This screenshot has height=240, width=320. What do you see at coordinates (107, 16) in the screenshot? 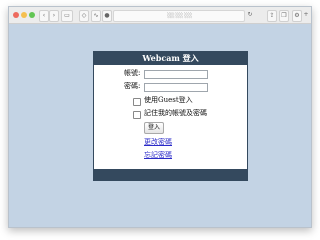
I see `info-icon: ●` at bounding box center [107, 16].